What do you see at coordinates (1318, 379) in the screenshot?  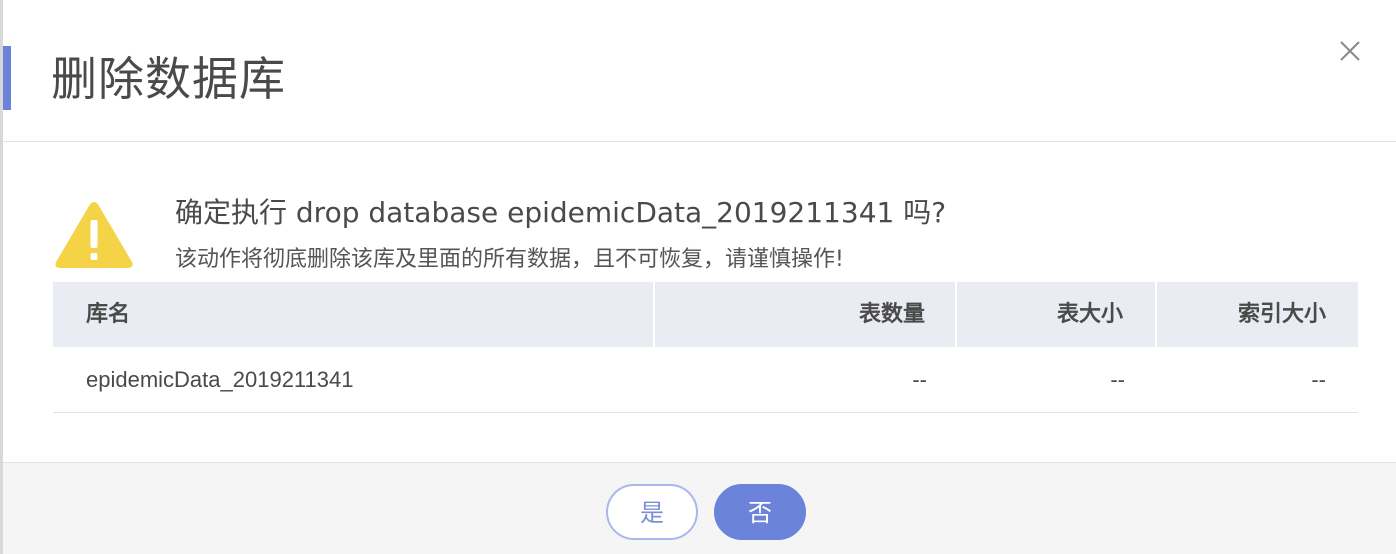 I see `cell-index-size: --` at bounding box center [1318, 379].